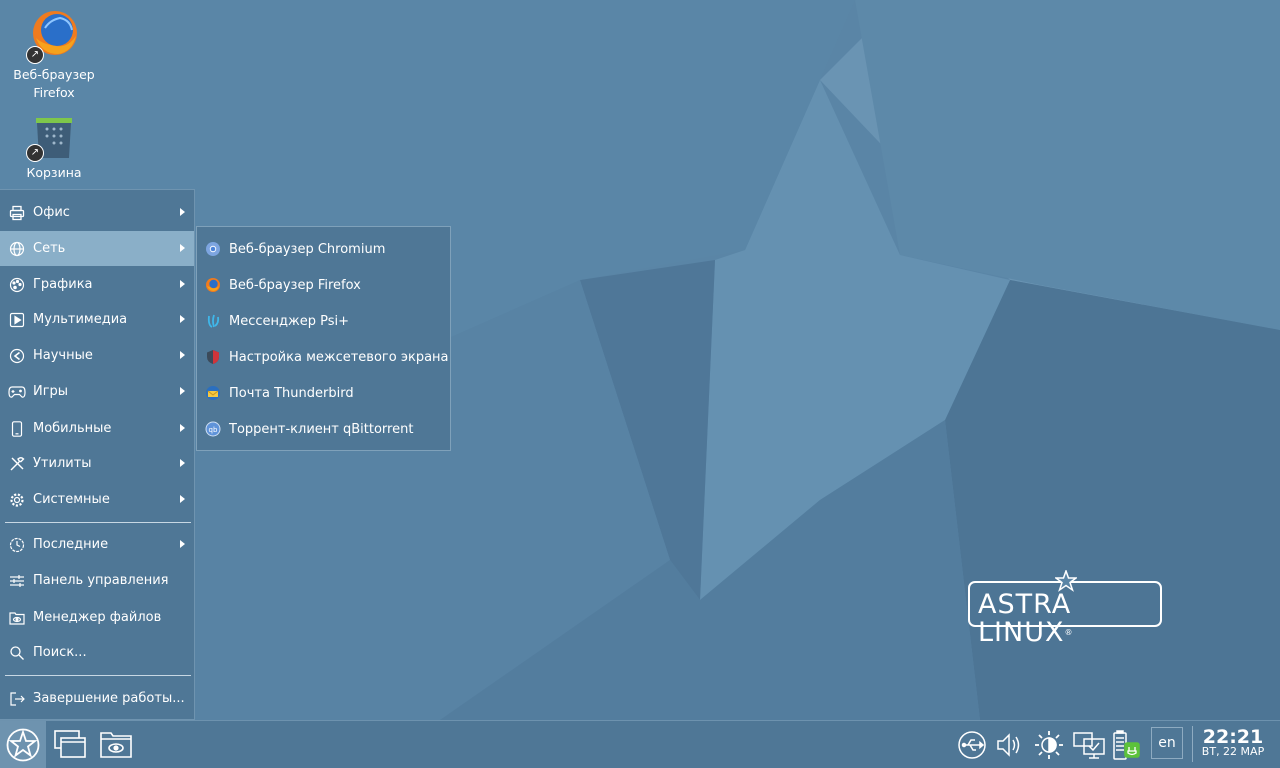 The height and width of the screenshot is (768, 1280). I want to click on menu-item-recent: Последние, so click(97, 544).